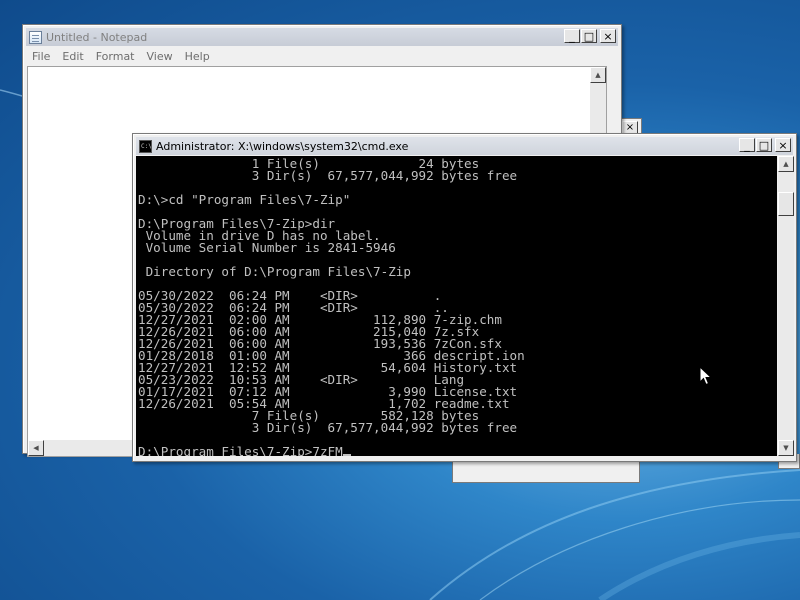 The width and height of the screenshot is (800, 600). I want to click on cmd-vertical-scrollbar: ▲ ▼, so click(786, 306).